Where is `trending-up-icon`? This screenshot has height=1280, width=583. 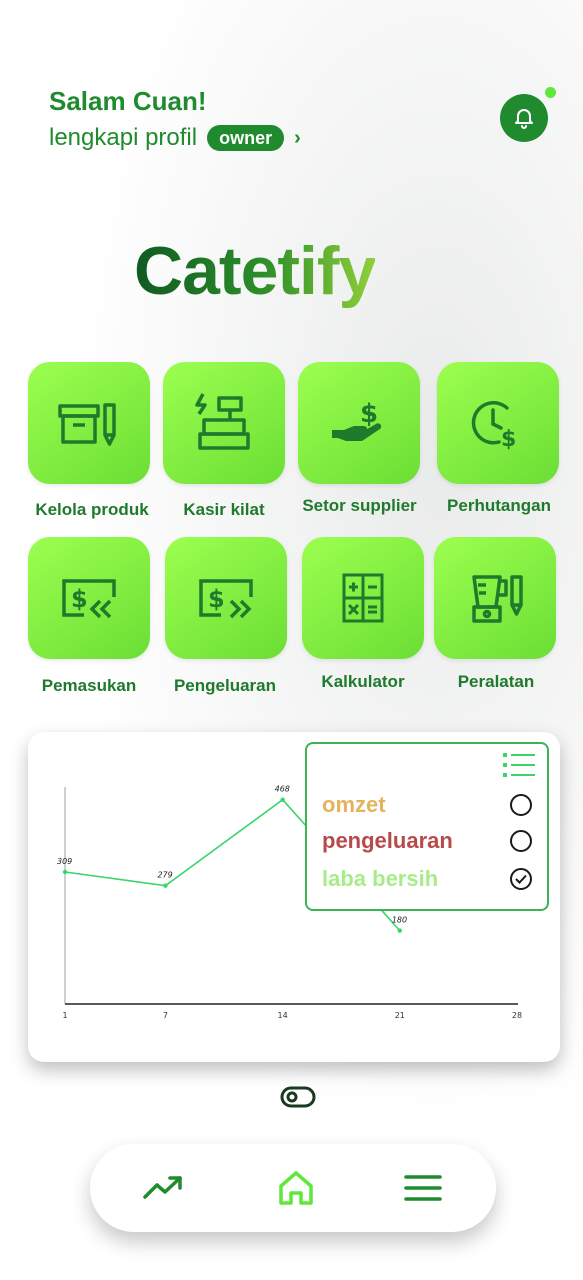
trending-up-icon is located at coordinates (162, 1187).